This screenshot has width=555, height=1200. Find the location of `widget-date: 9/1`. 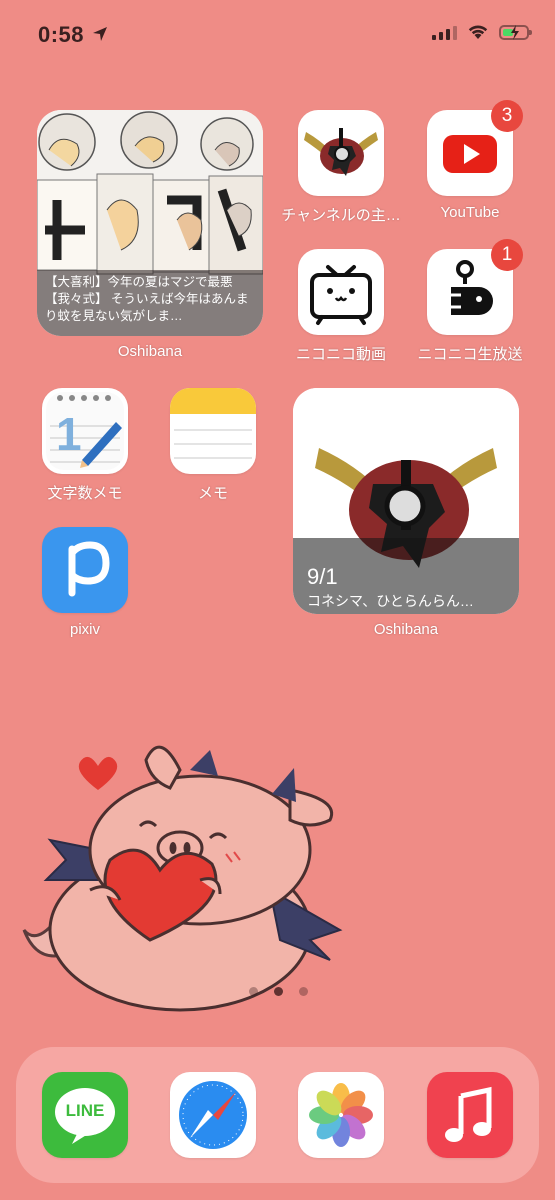

widget-date: 9/1 is located at coordinates (322, 576).